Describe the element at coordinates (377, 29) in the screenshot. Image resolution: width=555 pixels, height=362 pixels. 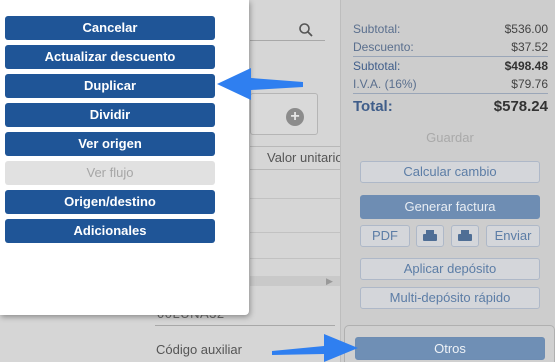
I see `subtotal-label: Subtotal:` at that location.